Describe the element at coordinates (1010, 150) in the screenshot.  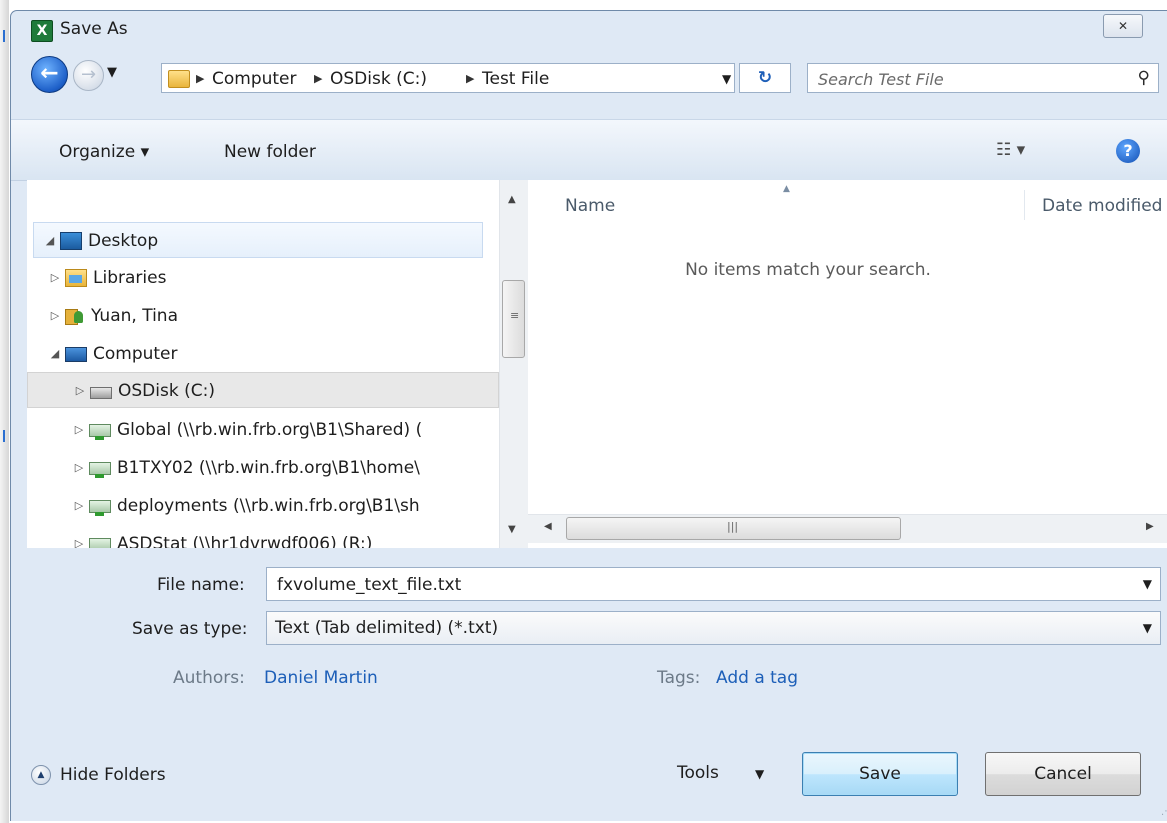
I see `change-view-icon: ☷ ▾` at that location.